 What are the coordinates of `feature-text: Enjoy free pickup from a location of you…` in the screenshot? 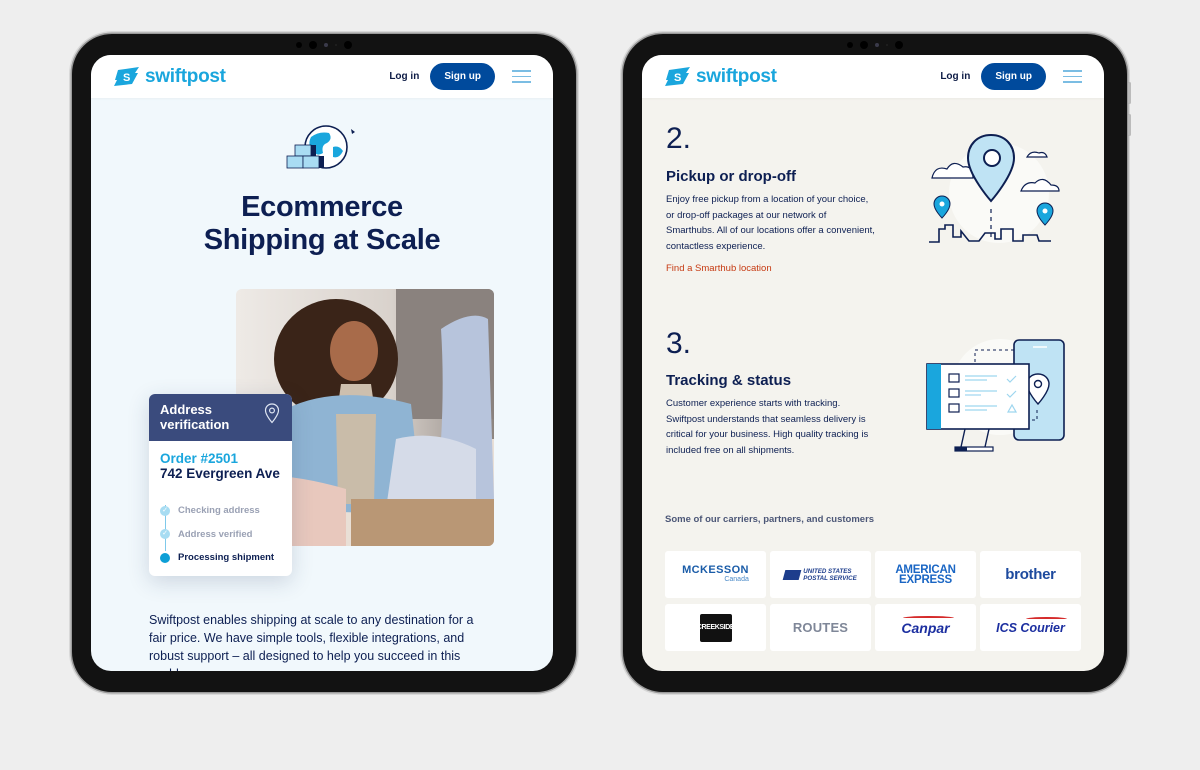 It's located at (770, 223).